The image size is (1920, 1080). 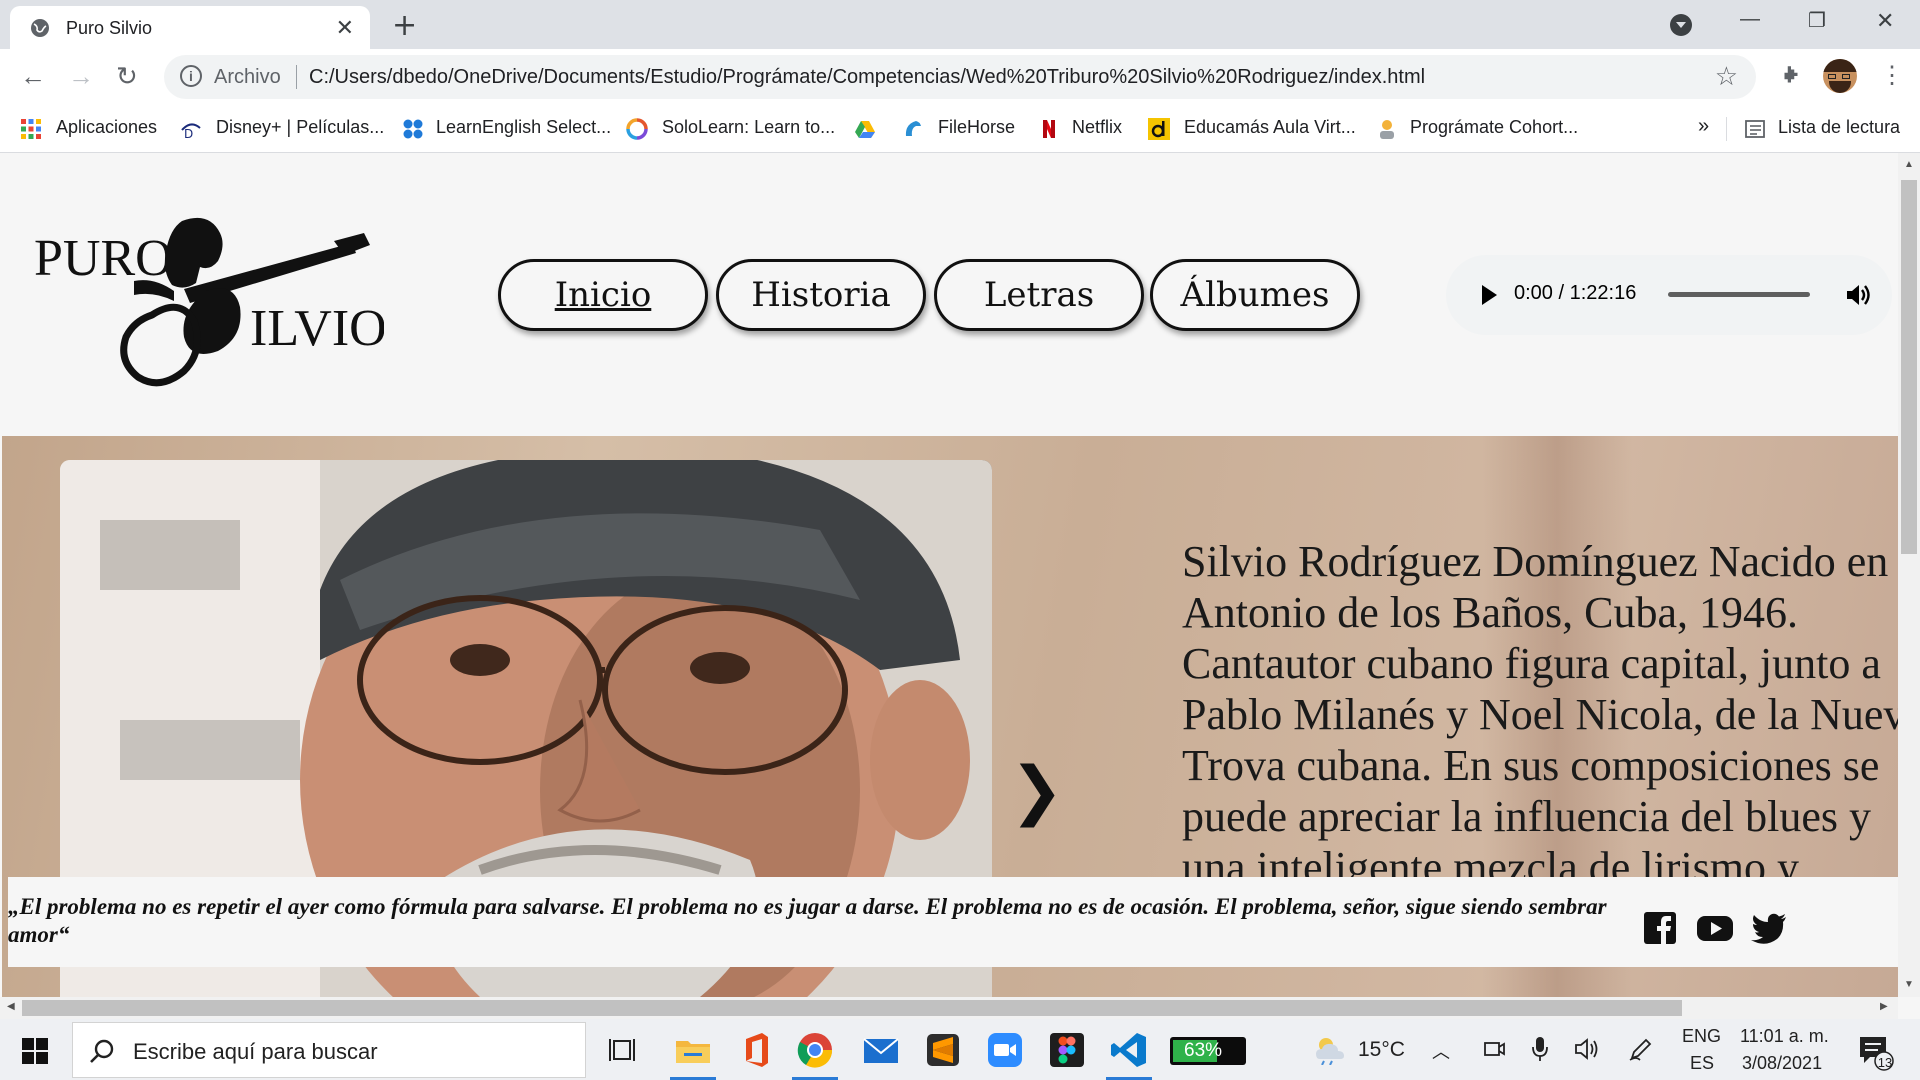 What do you see at coordinates (345, 28) in the screenshot?
I see `close-tab-icon: ✕` at bounding box center [345, 28].